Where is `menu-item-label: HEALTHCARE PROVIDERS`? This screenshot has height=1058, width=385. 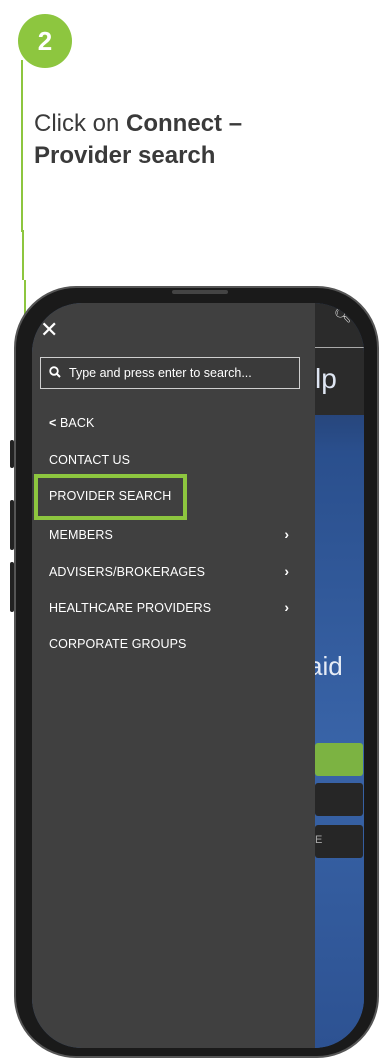 menu-item-label: HEALTHCARE PROVIDERS is located at coordinates (130, 608).